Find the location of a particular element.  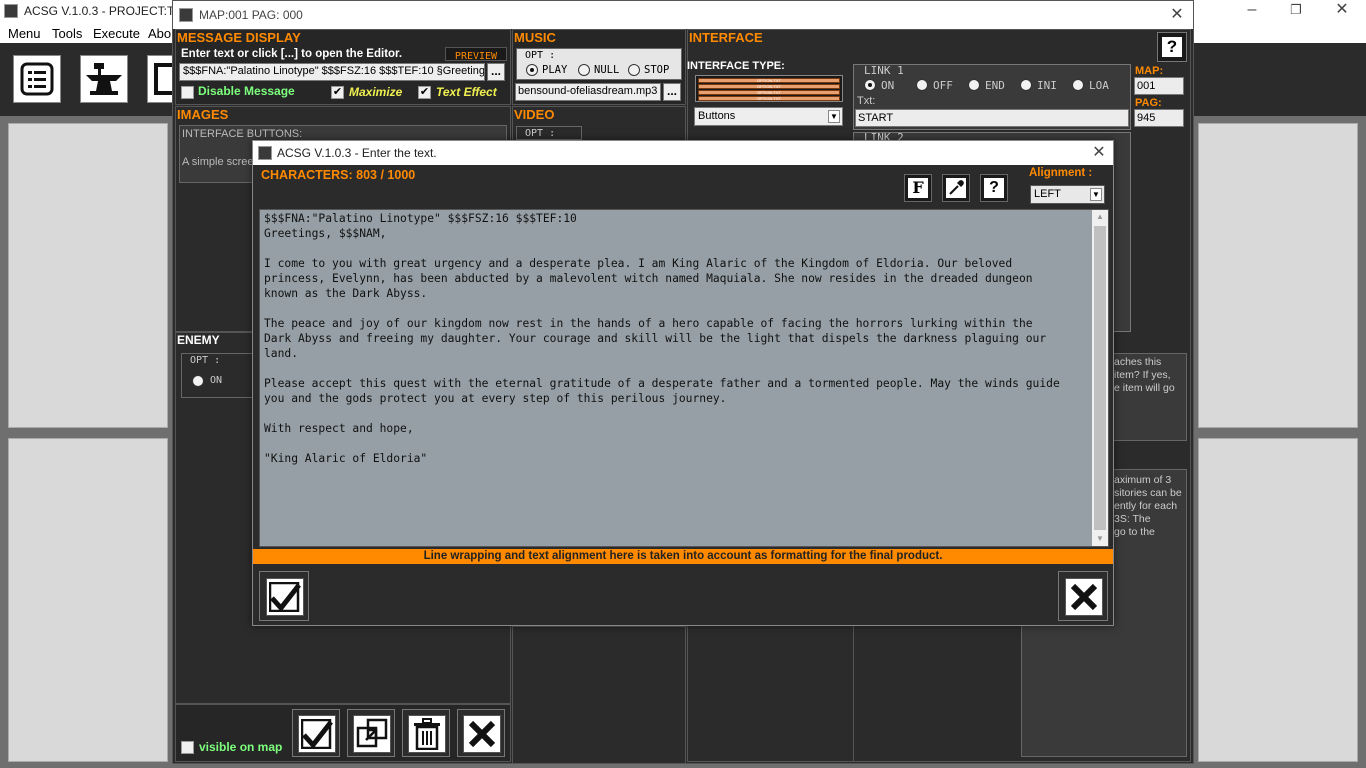

dialog-help-button: ? is located at coordinates (994, 188).